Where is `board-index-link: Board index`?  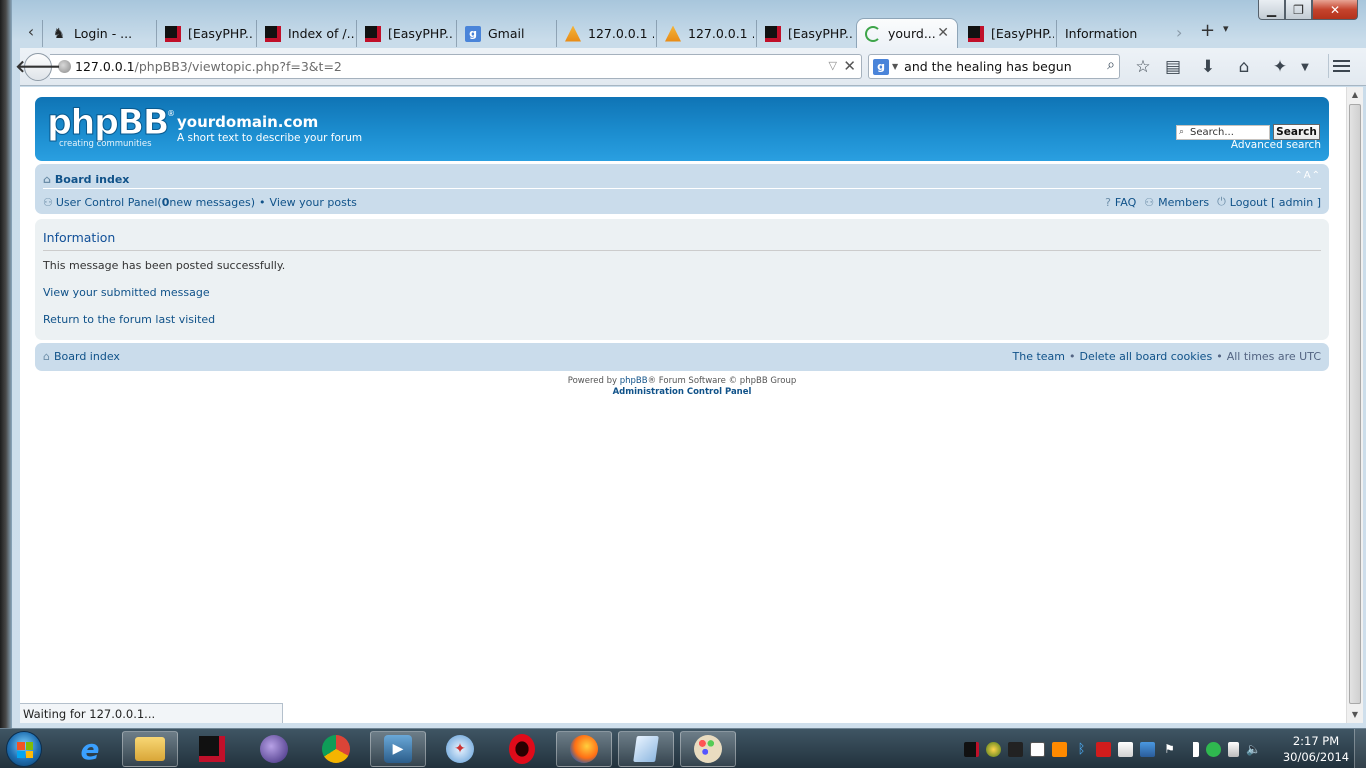
board-index-link: Board index is located at coordinates (92, 179).